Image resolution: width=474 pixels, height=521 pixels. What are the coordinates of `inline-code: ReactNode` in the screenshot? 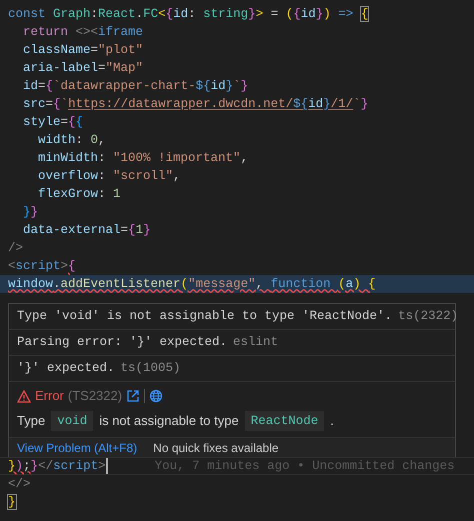 It's located at (284, 421).